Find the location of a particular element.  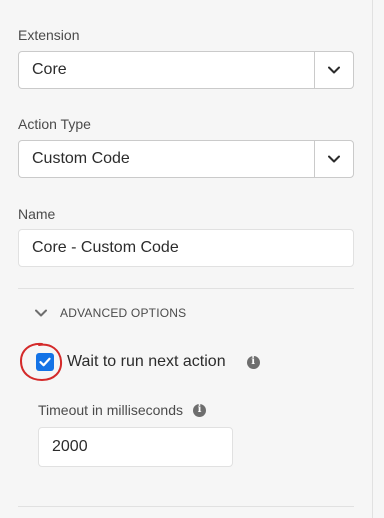

action-type-select: Custom Code is located at coordinates (186, 159).